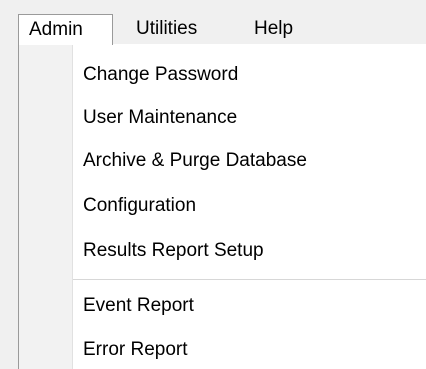 This screenshot has width=426, height=369. What do you see at coordinates (195, 161) in the screenshot?
I see `menu-item-archive-purge-database: Archive & Purge Database` at bounding box center [195, 161].